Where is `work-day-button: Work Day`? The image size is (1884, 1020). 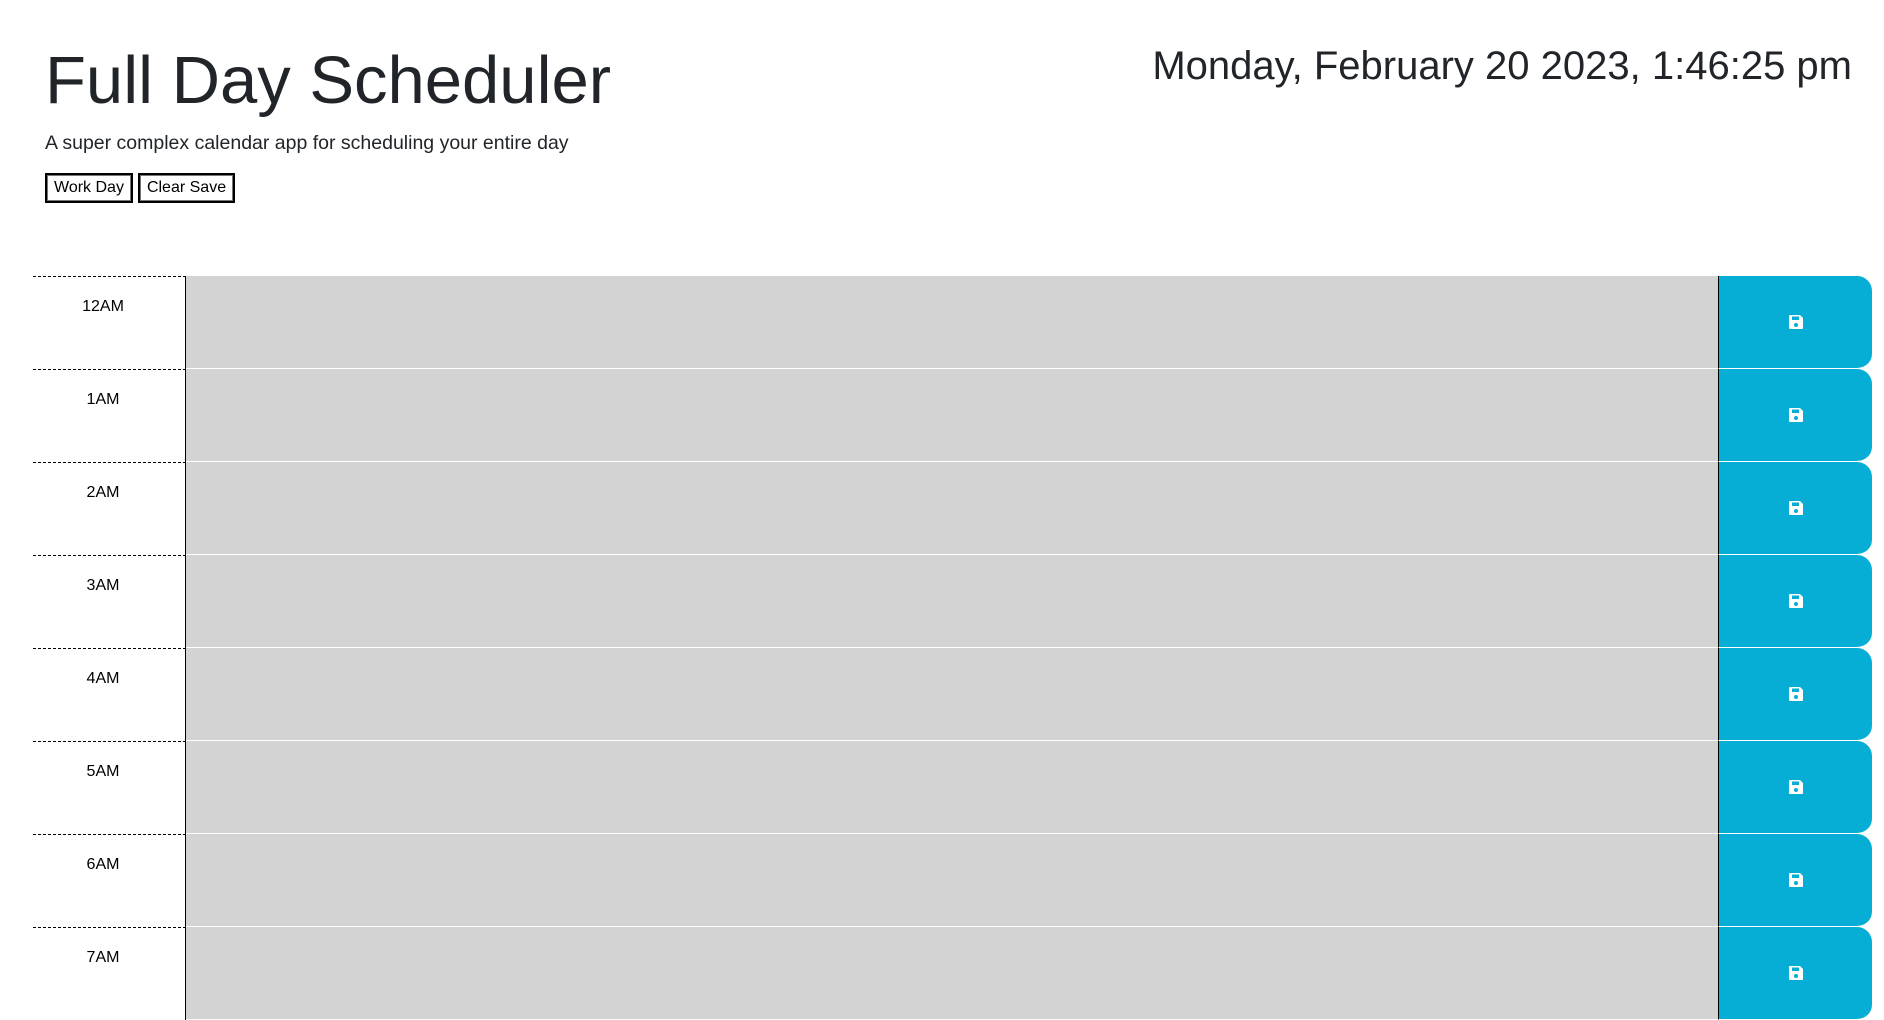
work-day-button: Work Day is located at coordinates (89, 188).